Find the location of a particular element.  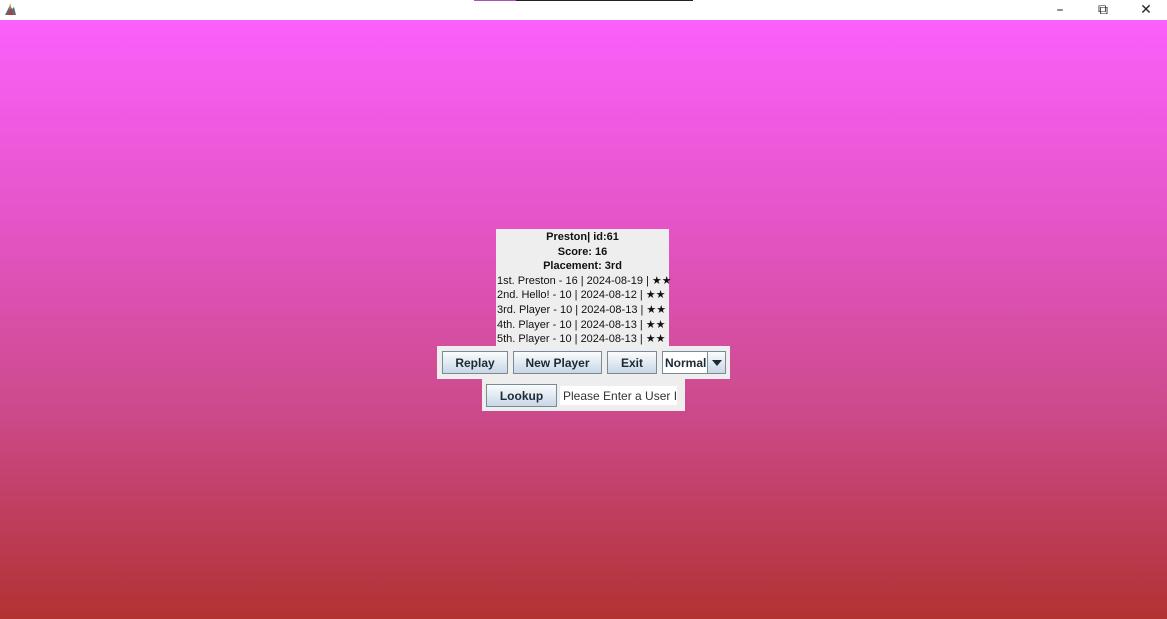

restore-button: ⧉ is located at coordinates (1103, 10).